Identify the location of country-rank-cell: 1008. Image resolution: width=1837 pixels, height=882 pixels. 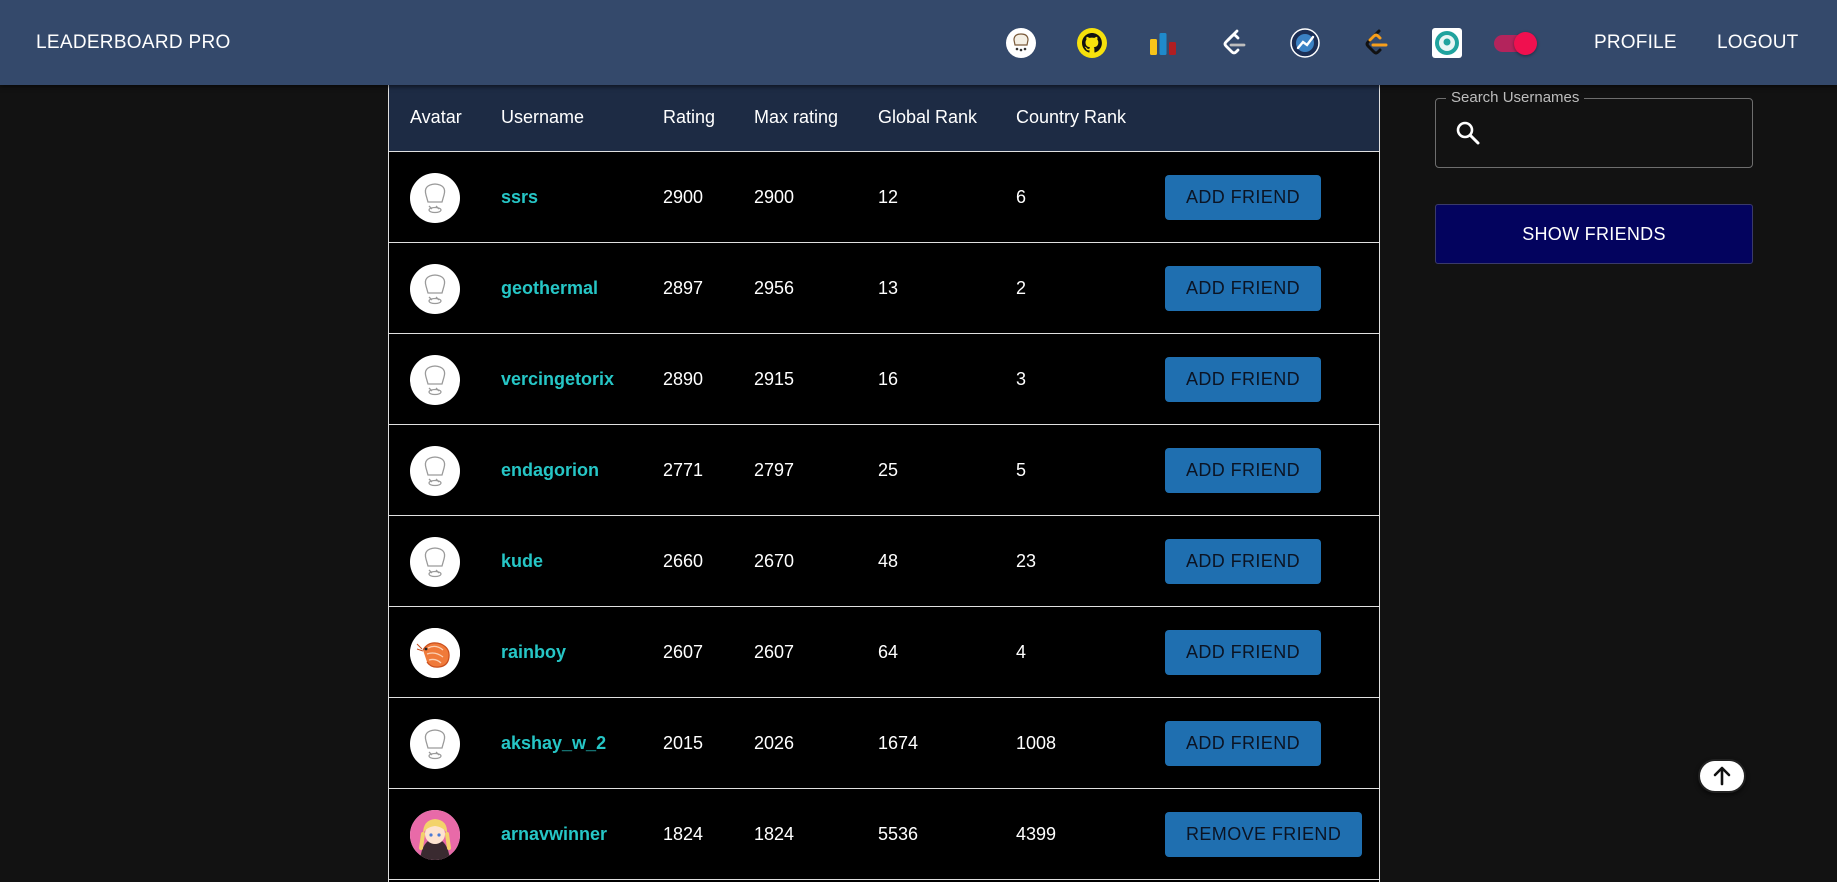
(1036, 743).